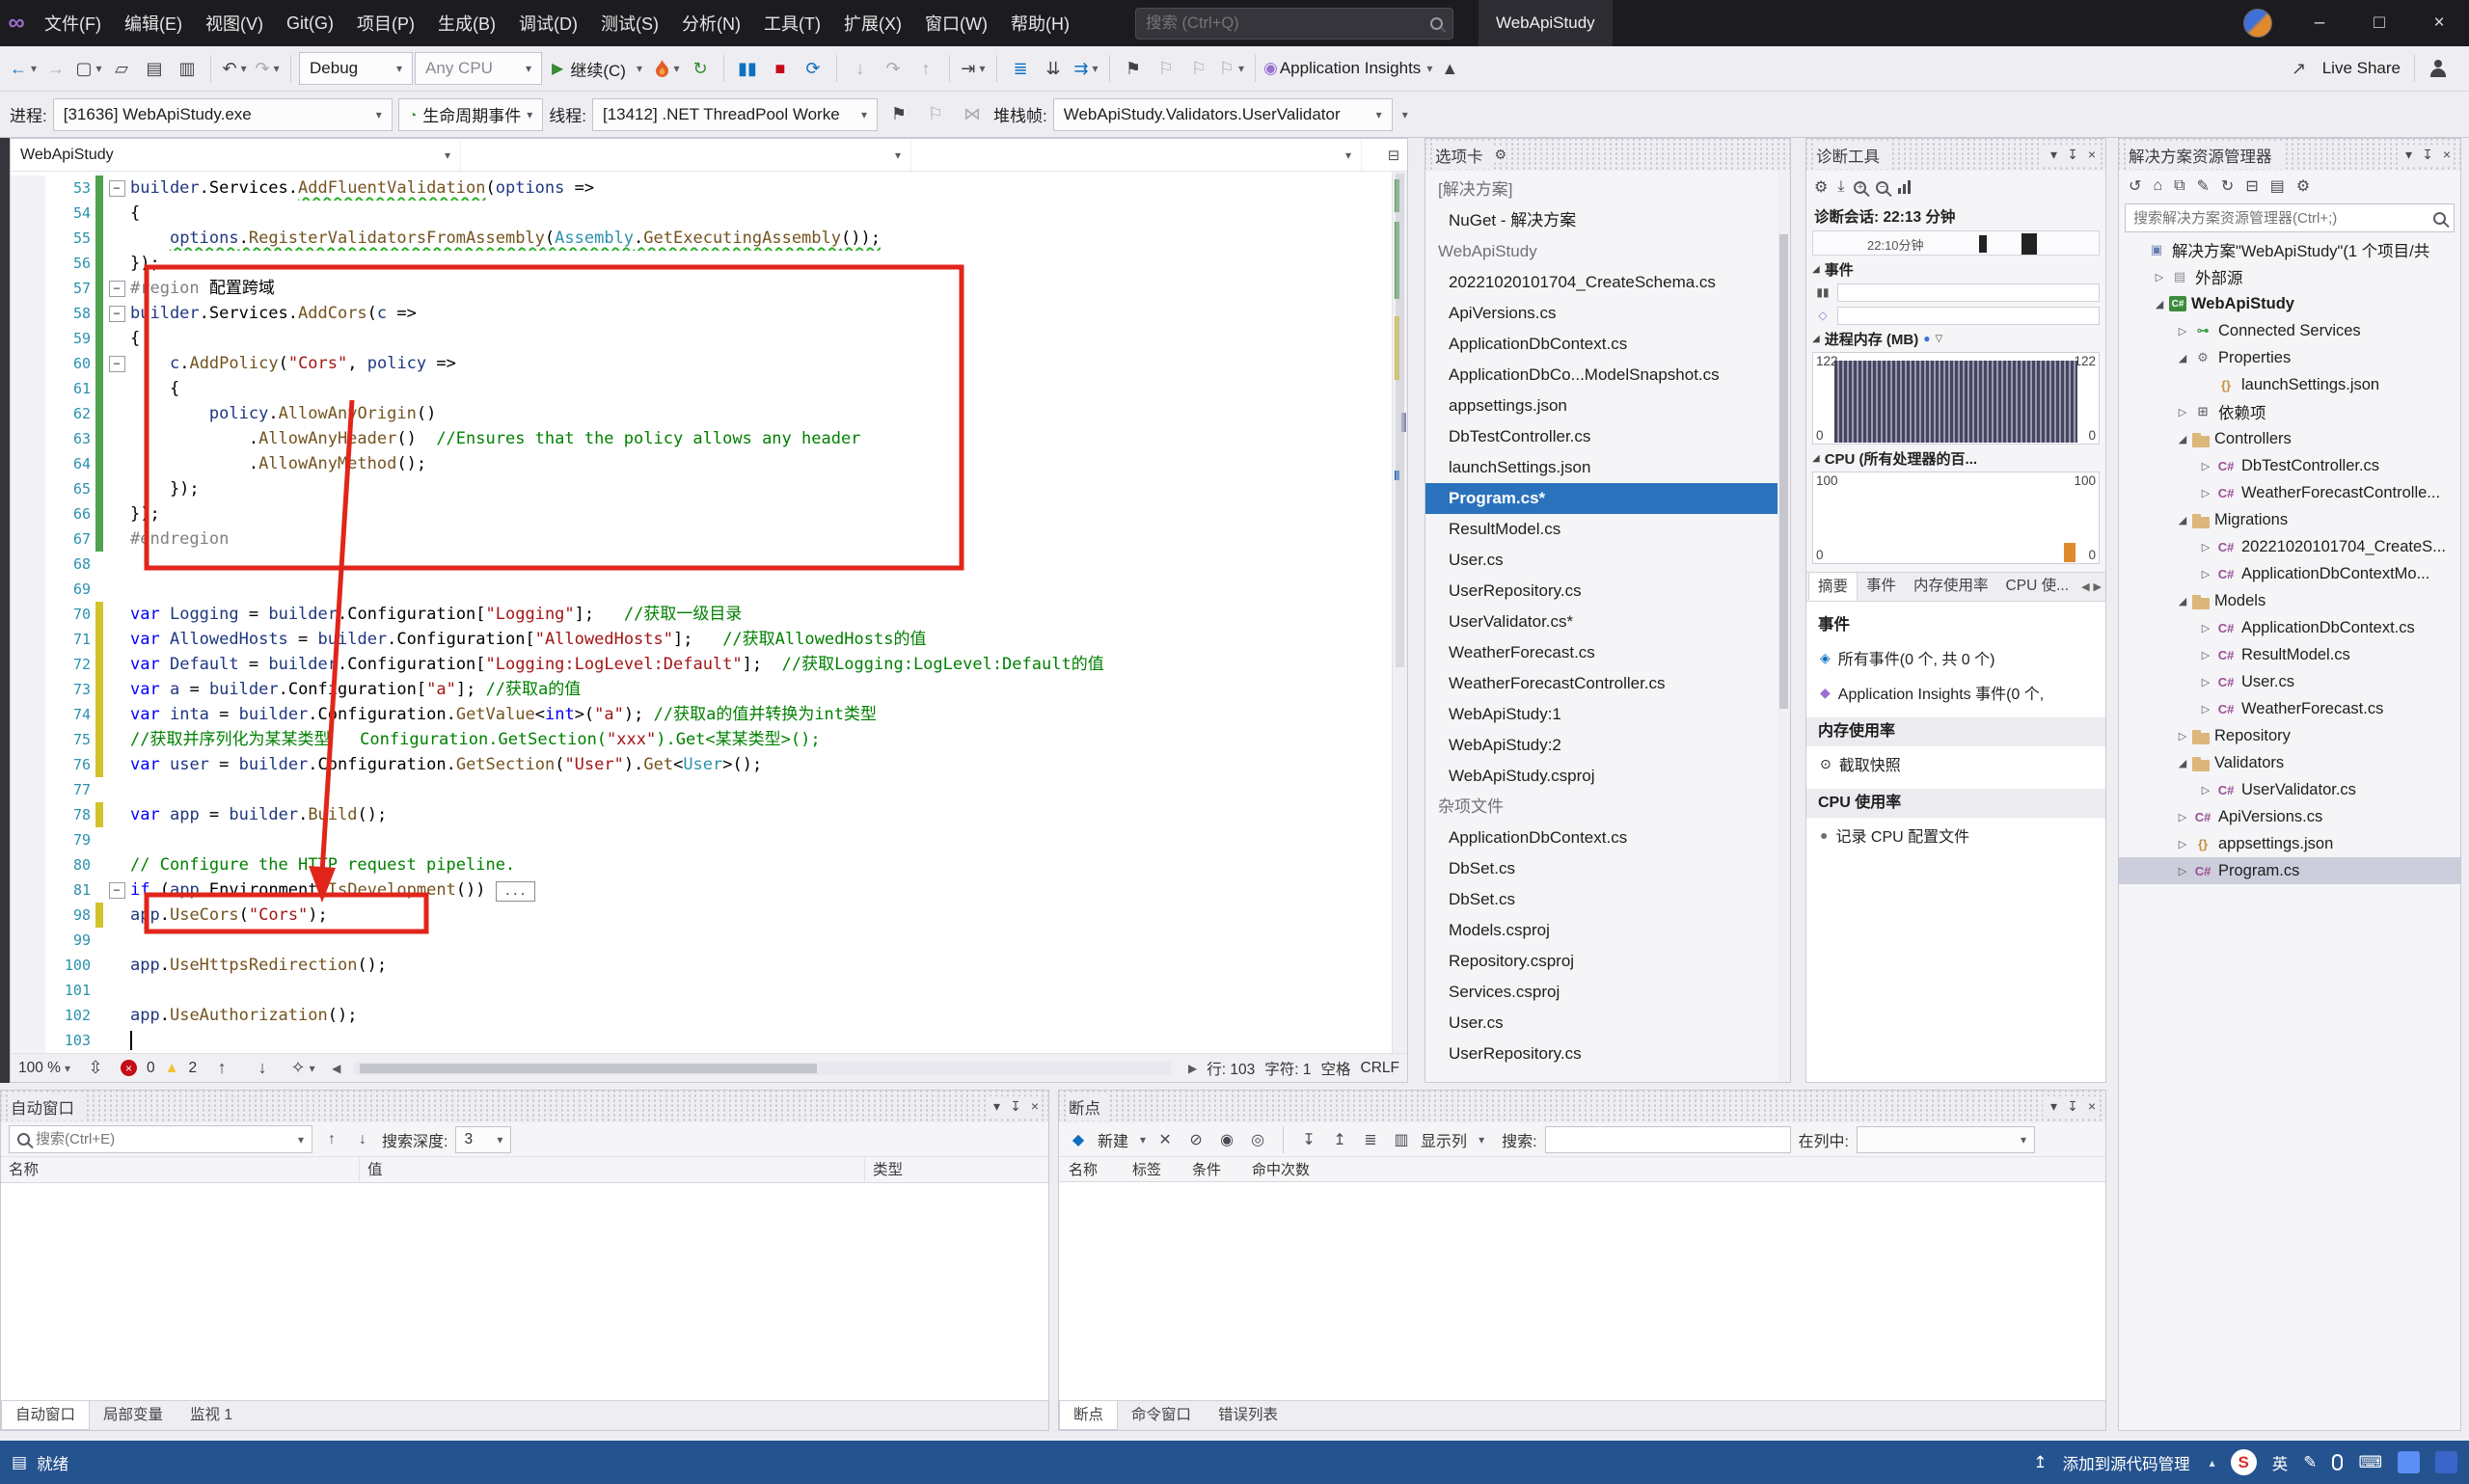 This screenshot has width=2469, height=1484. What do you see at coordinates (813, 68) in the screenshot?
I see `refresh-app-icon: ⟳` at bounding box center [813, 68].